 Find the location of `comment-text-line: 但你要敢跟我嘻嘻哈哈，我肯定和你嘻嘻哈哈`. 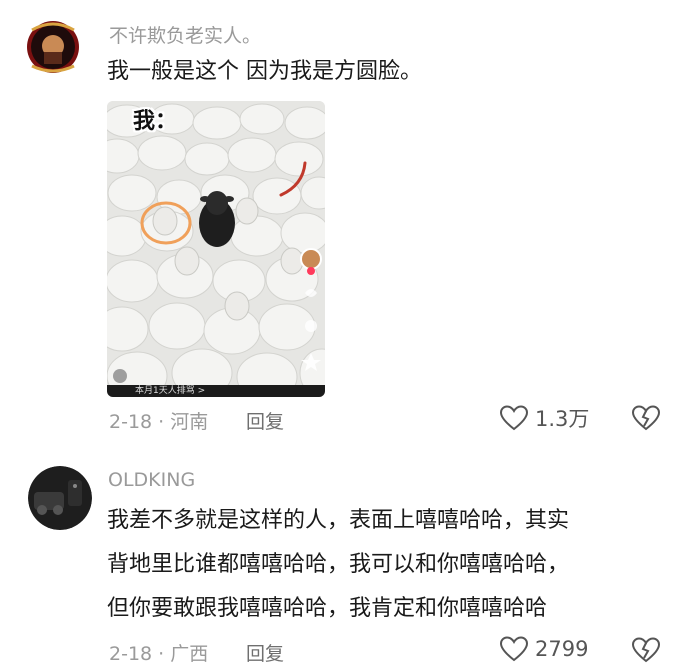

comment-text-line: 但你要敢跟我嘻嘻哈哈，我肯定和你嘻嘻哈哈 is located at coordinates (327, 608).